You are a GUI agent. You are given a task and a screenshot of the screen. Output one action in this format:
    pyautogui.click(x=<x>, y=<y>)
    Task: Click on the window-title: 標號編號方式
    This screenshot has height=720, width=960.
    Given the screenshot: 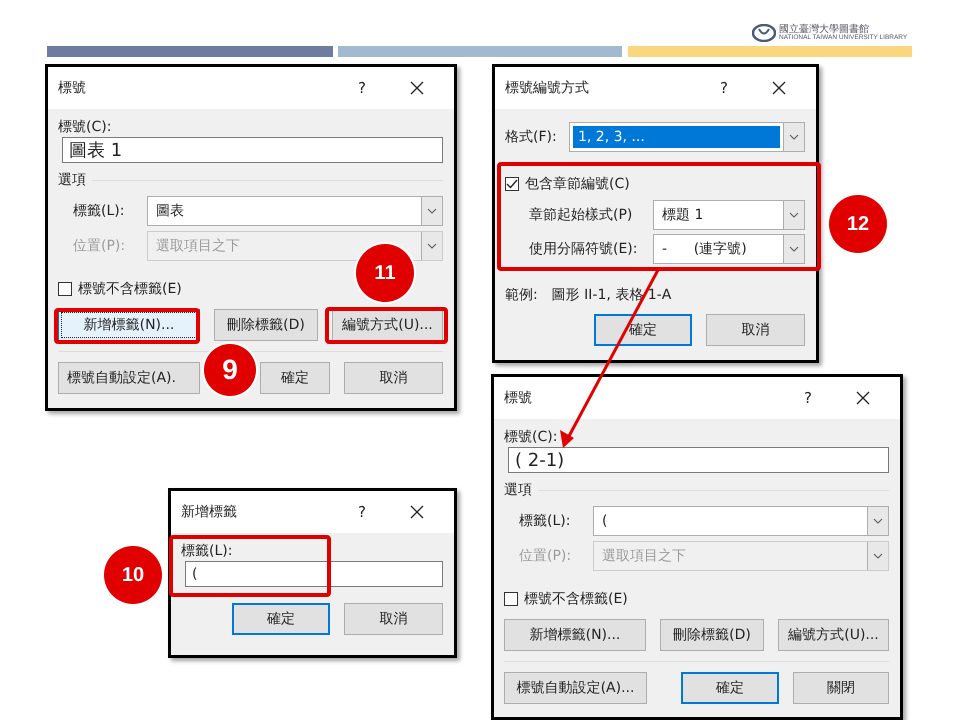 What is the action you would take?
    pyautogui.click(x=547, y=88)
    